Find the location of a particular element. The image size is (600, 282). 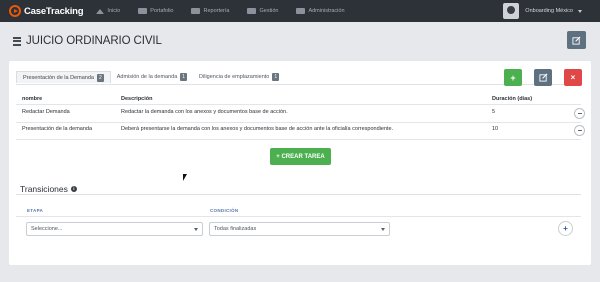

task-name: Redactar Demanda is located at coordinates (46, 112).